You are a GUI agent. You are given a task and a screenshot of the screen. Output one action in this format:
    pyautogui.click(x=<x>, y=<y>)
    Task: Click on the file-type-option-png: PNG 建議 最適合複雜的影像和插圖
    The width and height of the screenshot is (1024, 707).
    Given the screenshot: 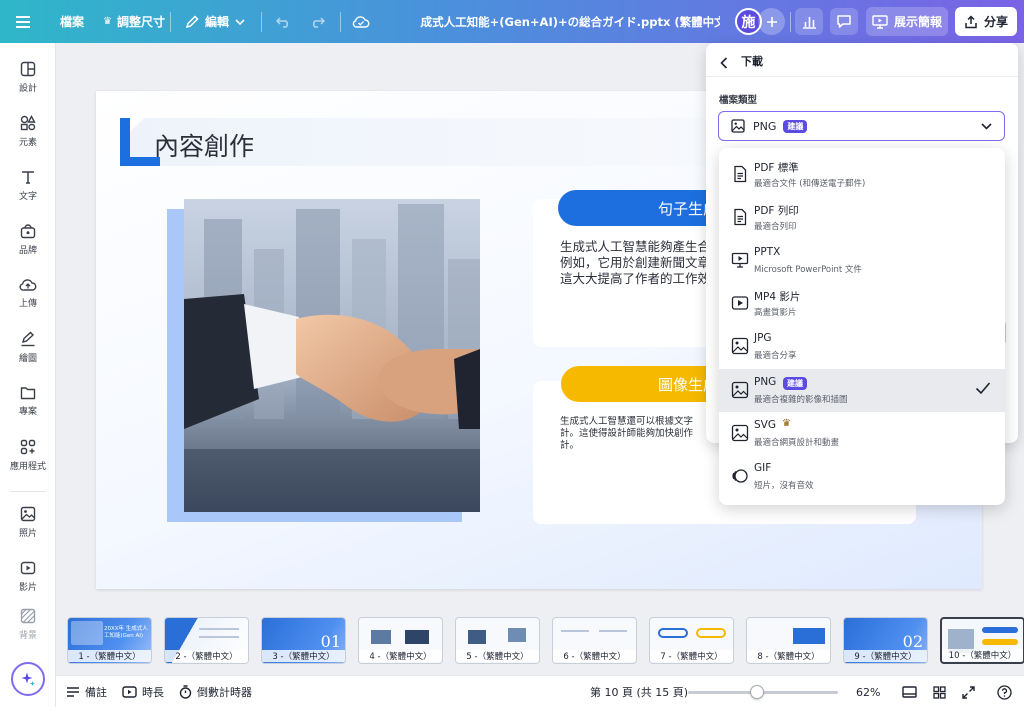 What is the action you would take?
    pyautogui.click(x=862, y=390)
    